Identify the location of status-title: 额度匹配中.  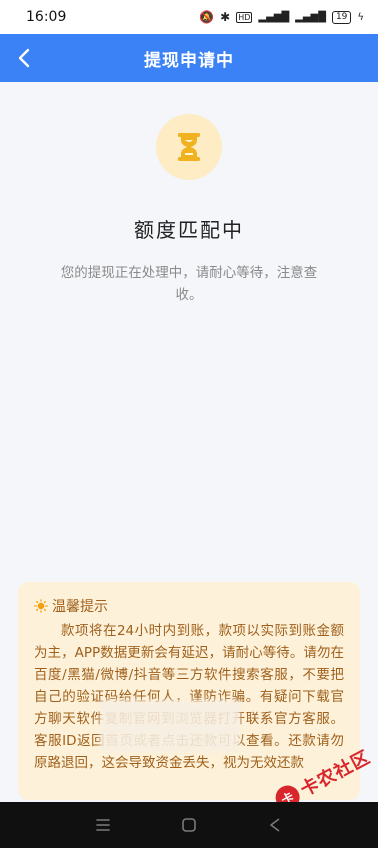
(189, 230).